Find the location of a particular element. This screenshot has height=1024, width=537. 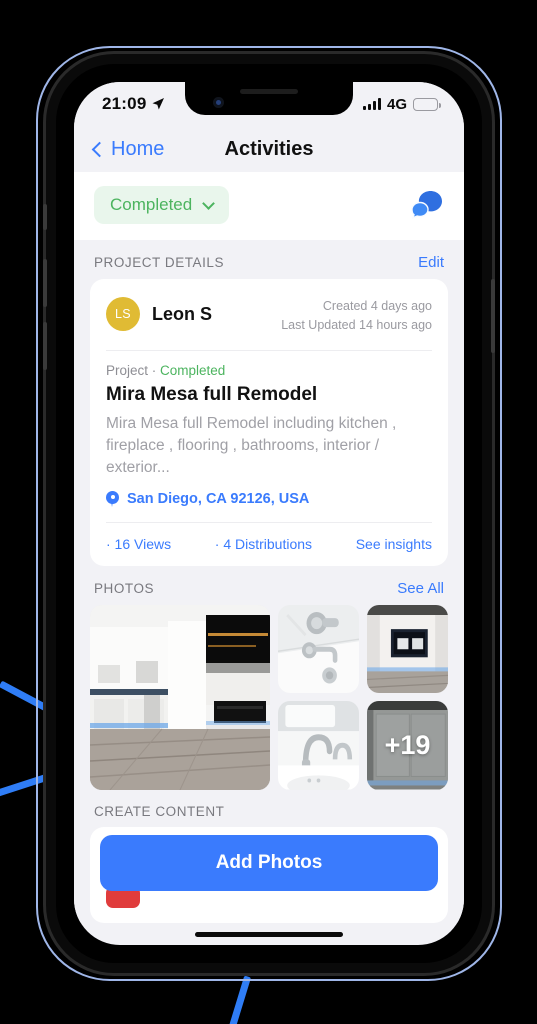

photo-tile-5-more: +19 is located at coordinates (407, 745).